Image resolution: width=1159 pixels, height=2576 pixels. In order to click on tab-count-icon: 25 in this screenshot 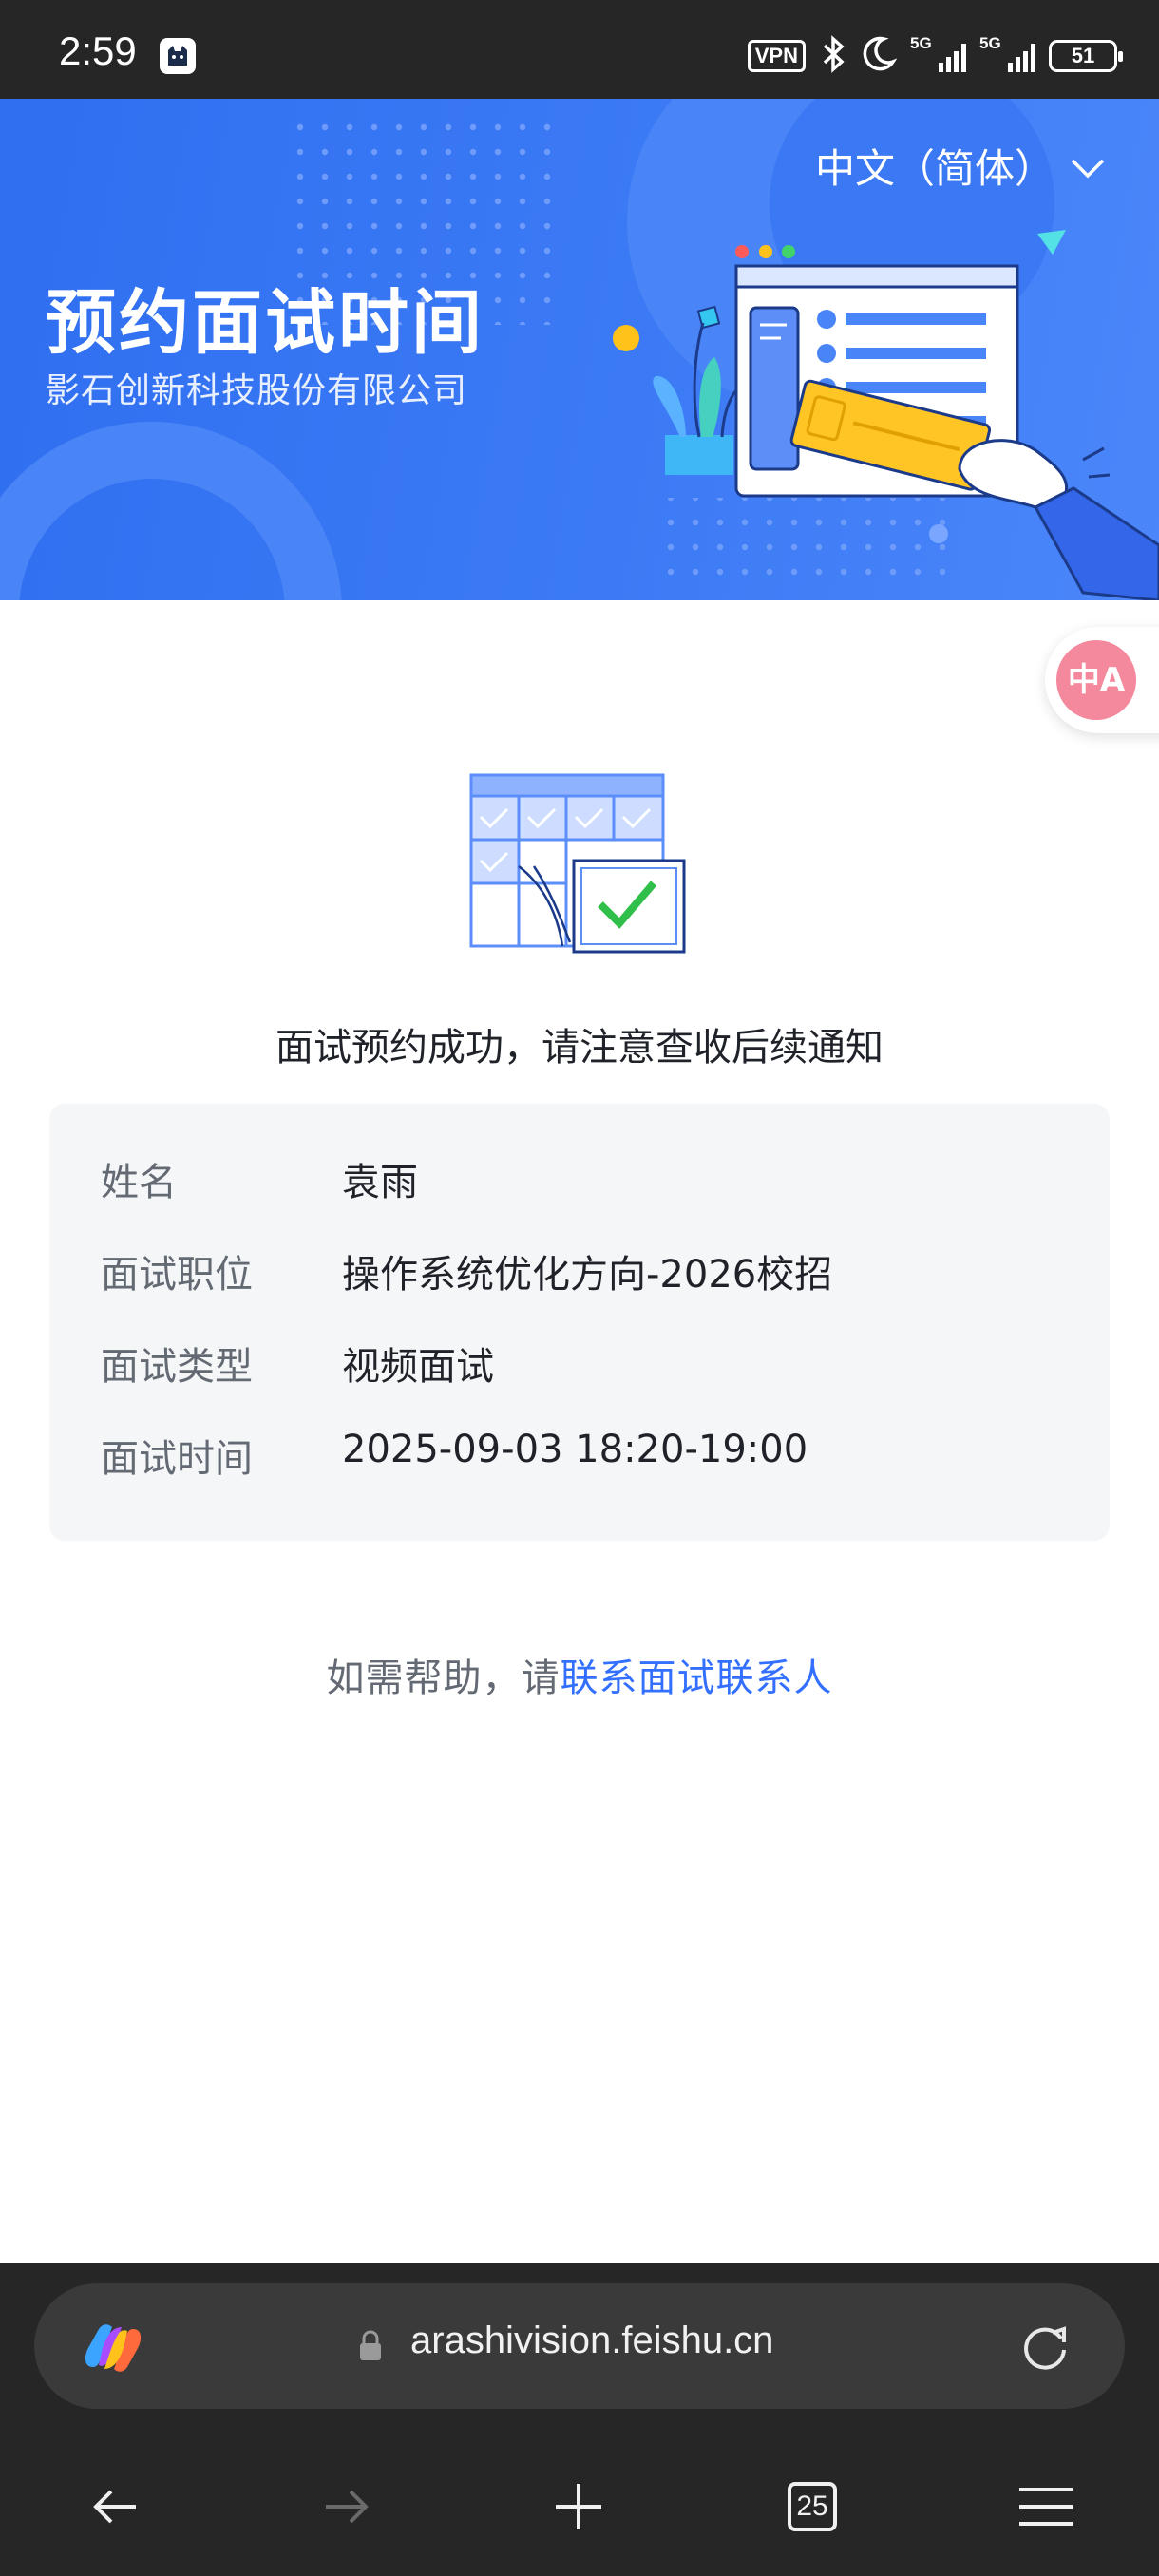, I will do `click(812, 2506)`.